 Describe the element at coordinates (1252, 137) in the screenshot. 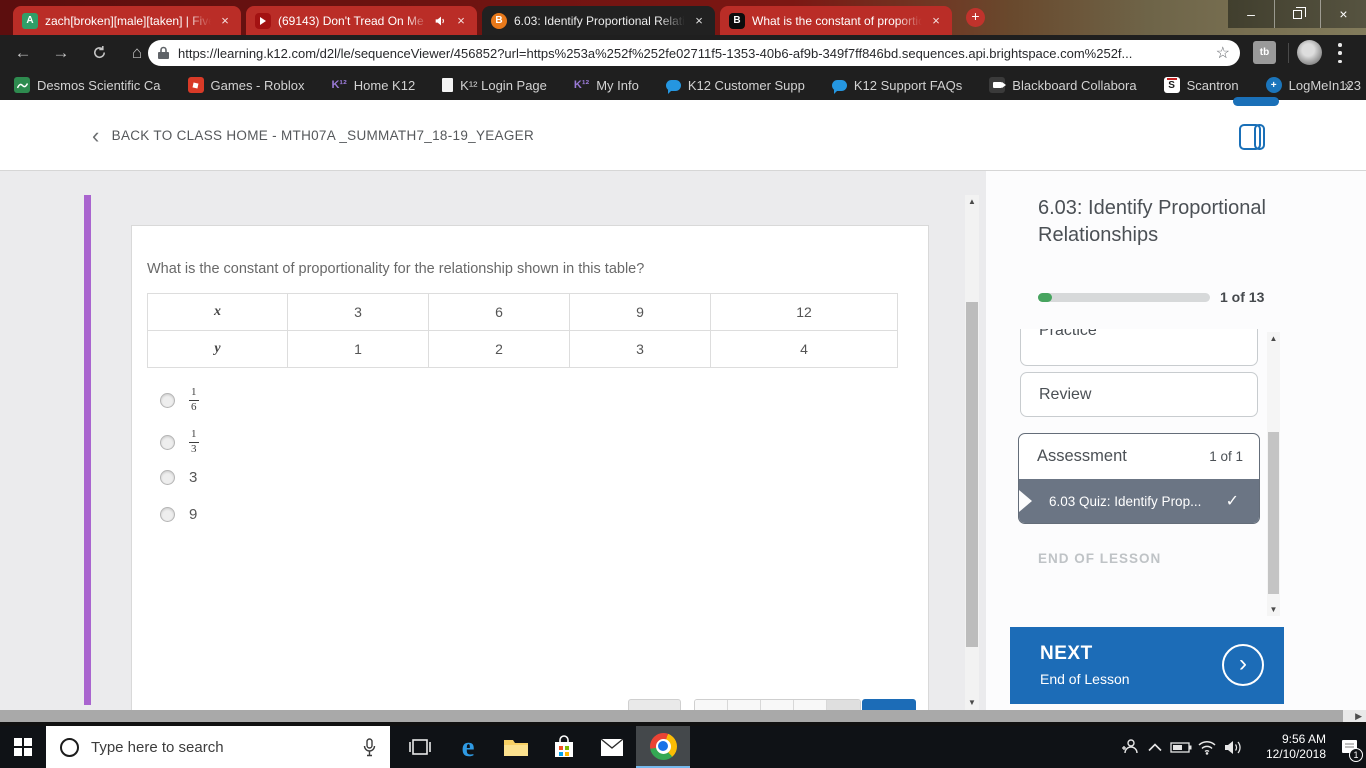

I see `sidebar-toggle-button` at that location.